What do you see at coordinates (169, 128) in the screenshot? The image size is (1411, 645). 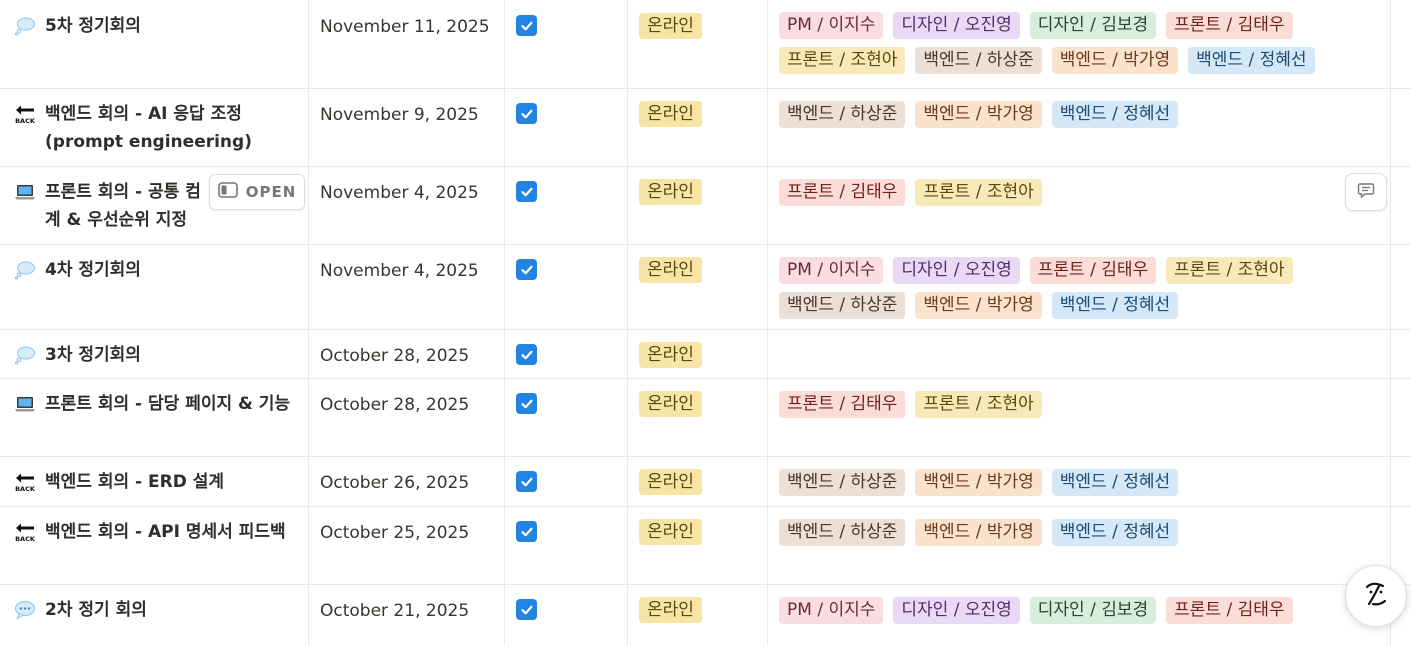 I see `row-title: 백엔드 회의 - AI 응답 조정 (prompt engineering)` at bounding box center [169, 128].